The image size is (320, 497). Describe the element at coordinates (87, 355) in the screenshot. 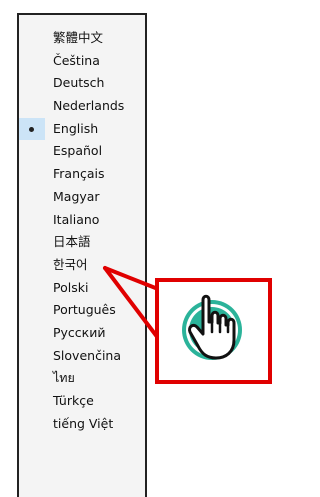

I see `language-label: Slovenčina` at that location.